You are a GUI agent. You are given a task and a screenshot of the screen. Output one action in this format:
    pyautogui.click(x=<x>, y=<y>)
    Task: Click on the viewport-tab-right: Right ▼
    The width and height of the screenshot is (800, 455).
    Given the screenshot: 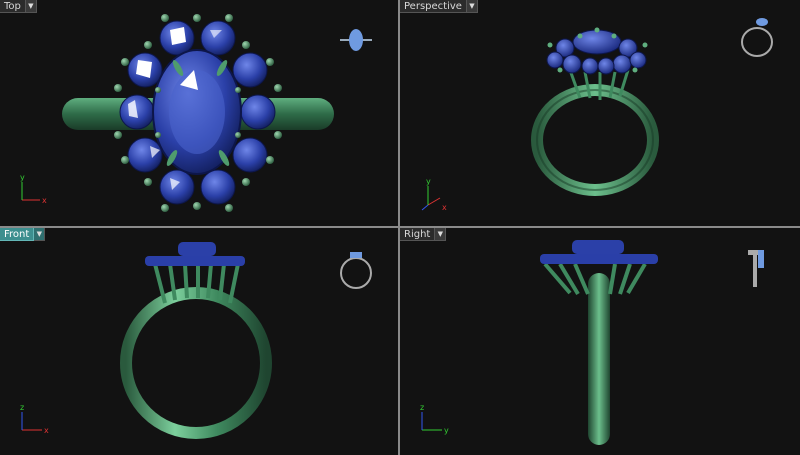 What is the action you would take?
    pyautogui.click(x=423, y=234)
    